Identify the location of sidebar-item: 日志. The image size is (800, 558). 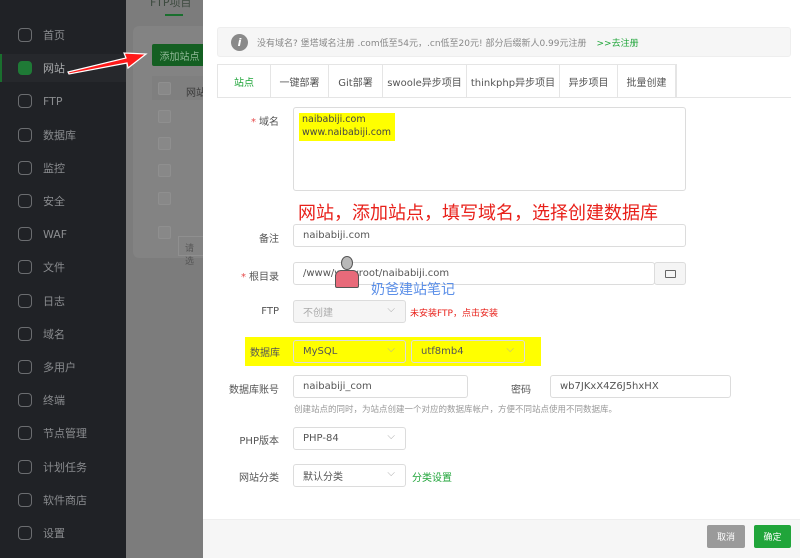
(63, 301).